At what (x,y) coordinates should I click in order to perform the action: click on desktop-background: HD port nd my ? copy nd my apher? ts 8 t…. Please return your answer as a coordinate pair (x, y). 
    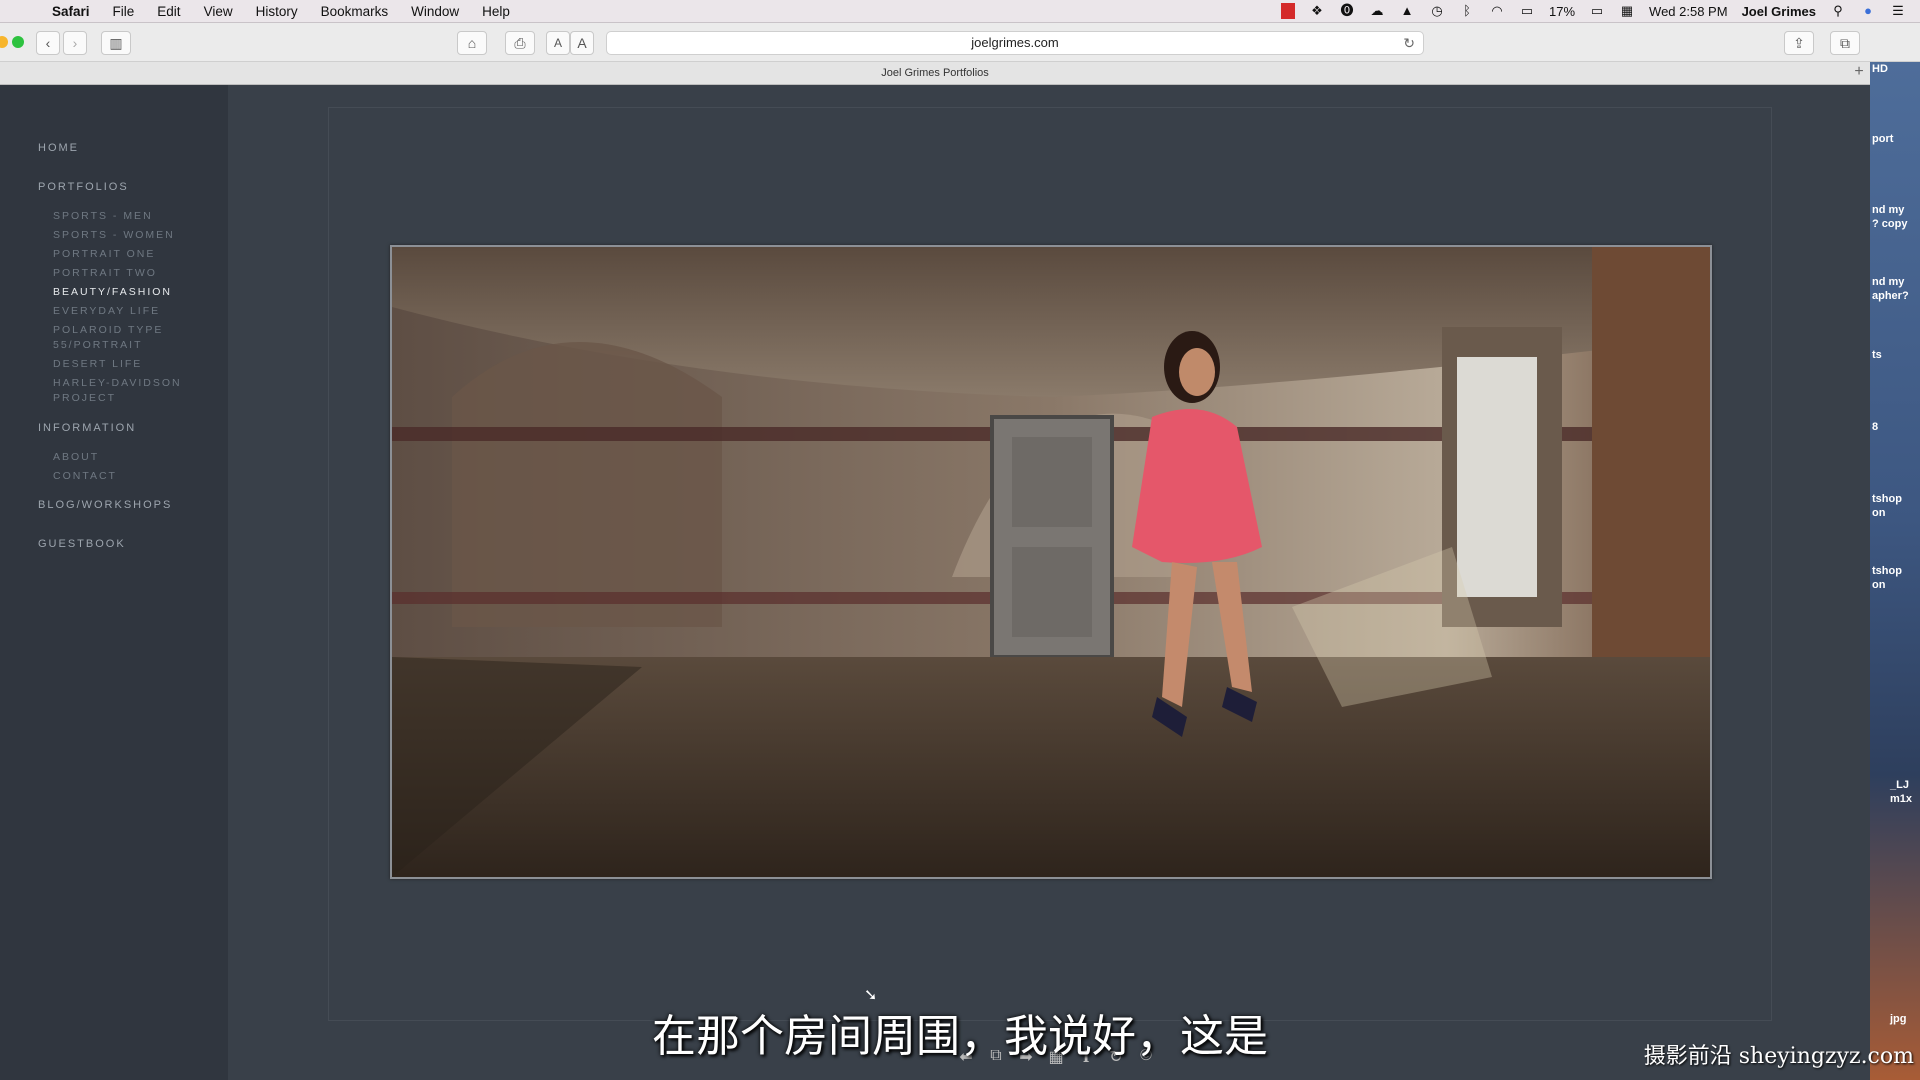
    Looking at the image, I should click on (1895, 571).